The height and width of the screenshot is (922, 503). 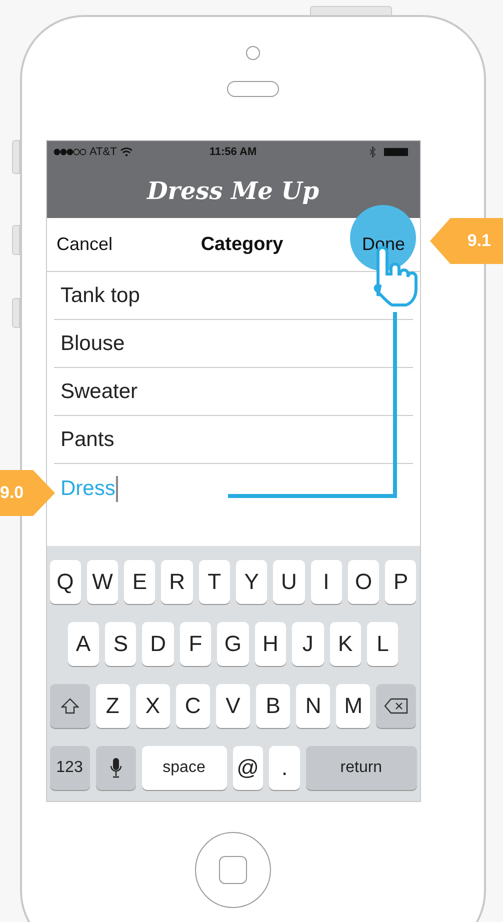 What do you see at coordinates (158, 644) in the screenshot?
I see `keyboard-key: D` at bounding box center [158, 644].